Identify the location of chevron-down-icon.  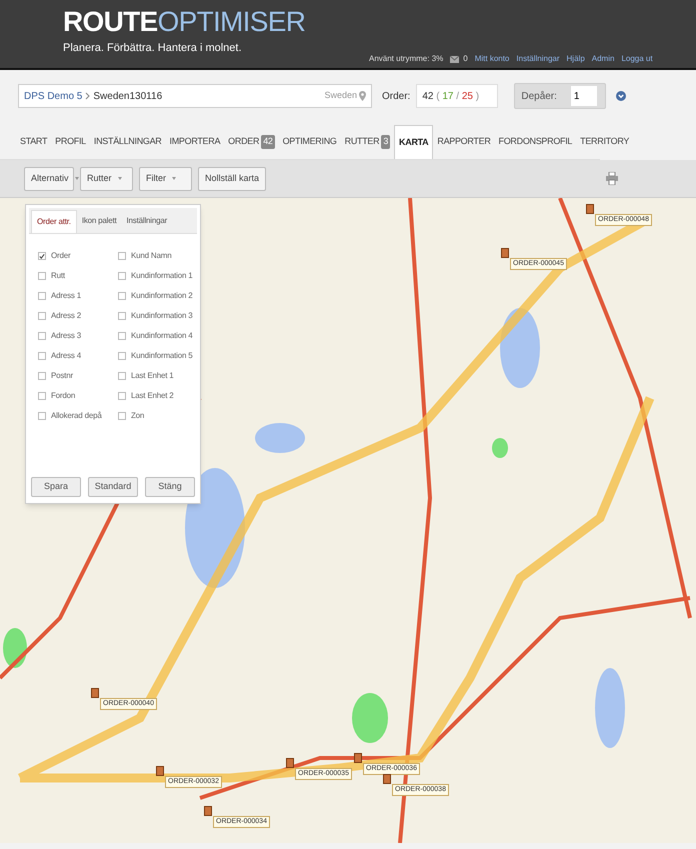
(621, 96).